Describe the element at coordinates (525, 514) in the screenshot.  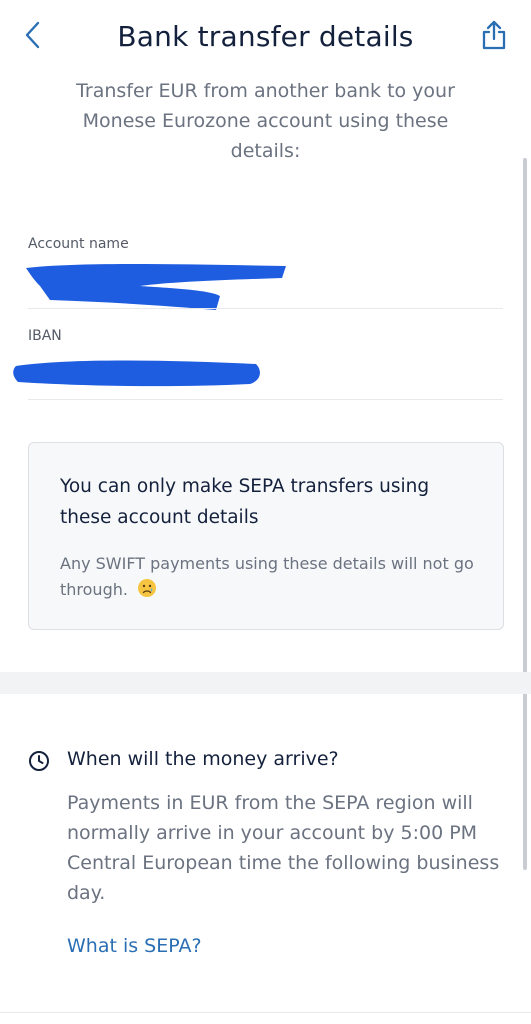
I see `scrollbar` at that location.